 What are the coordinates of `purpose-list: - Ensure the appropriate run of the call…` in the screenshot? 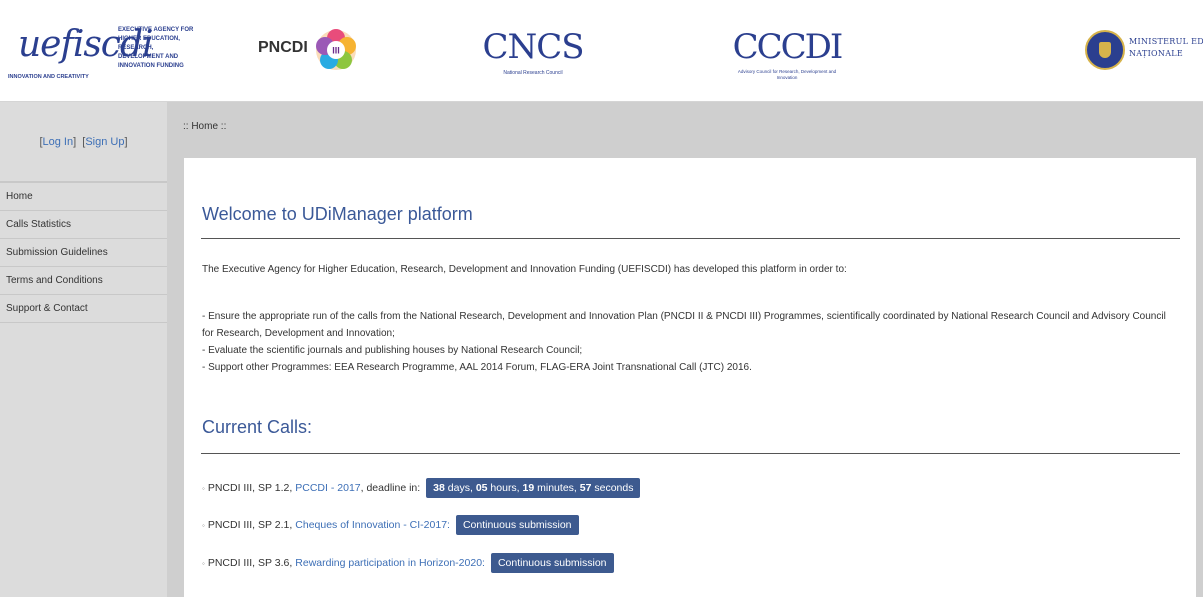 It's located at (689, 342).